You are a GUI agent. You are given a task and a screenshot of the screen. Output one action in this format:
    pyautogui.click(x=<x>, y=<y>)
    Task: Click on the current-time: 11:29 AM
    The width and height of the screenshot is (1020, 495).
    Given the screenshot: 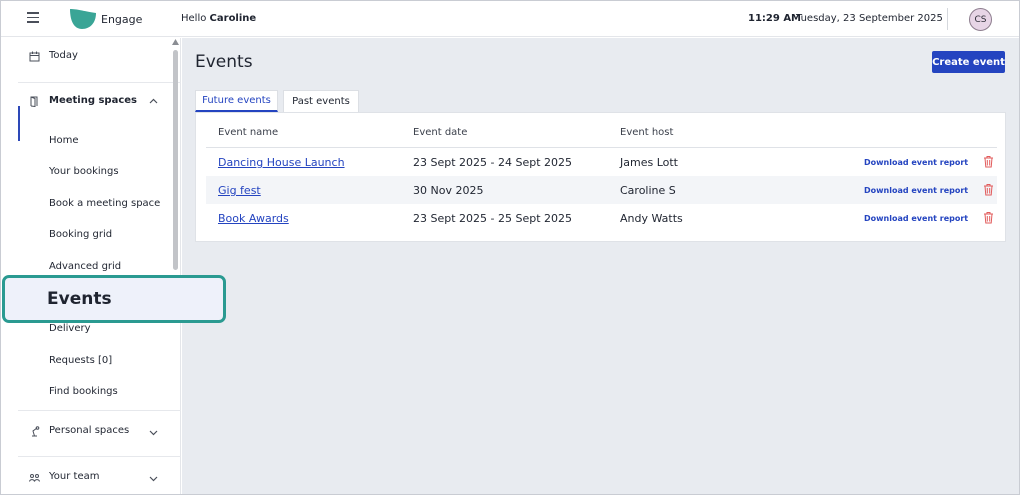 What is the action you would take?
    pyautogui.click(x=775, y=18)
    